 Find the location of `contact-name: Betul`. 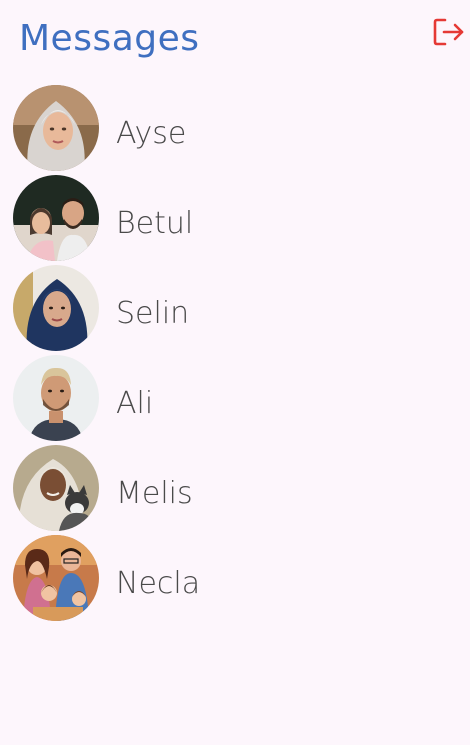

contact-name: Betul is located at coordinates (155, 223).